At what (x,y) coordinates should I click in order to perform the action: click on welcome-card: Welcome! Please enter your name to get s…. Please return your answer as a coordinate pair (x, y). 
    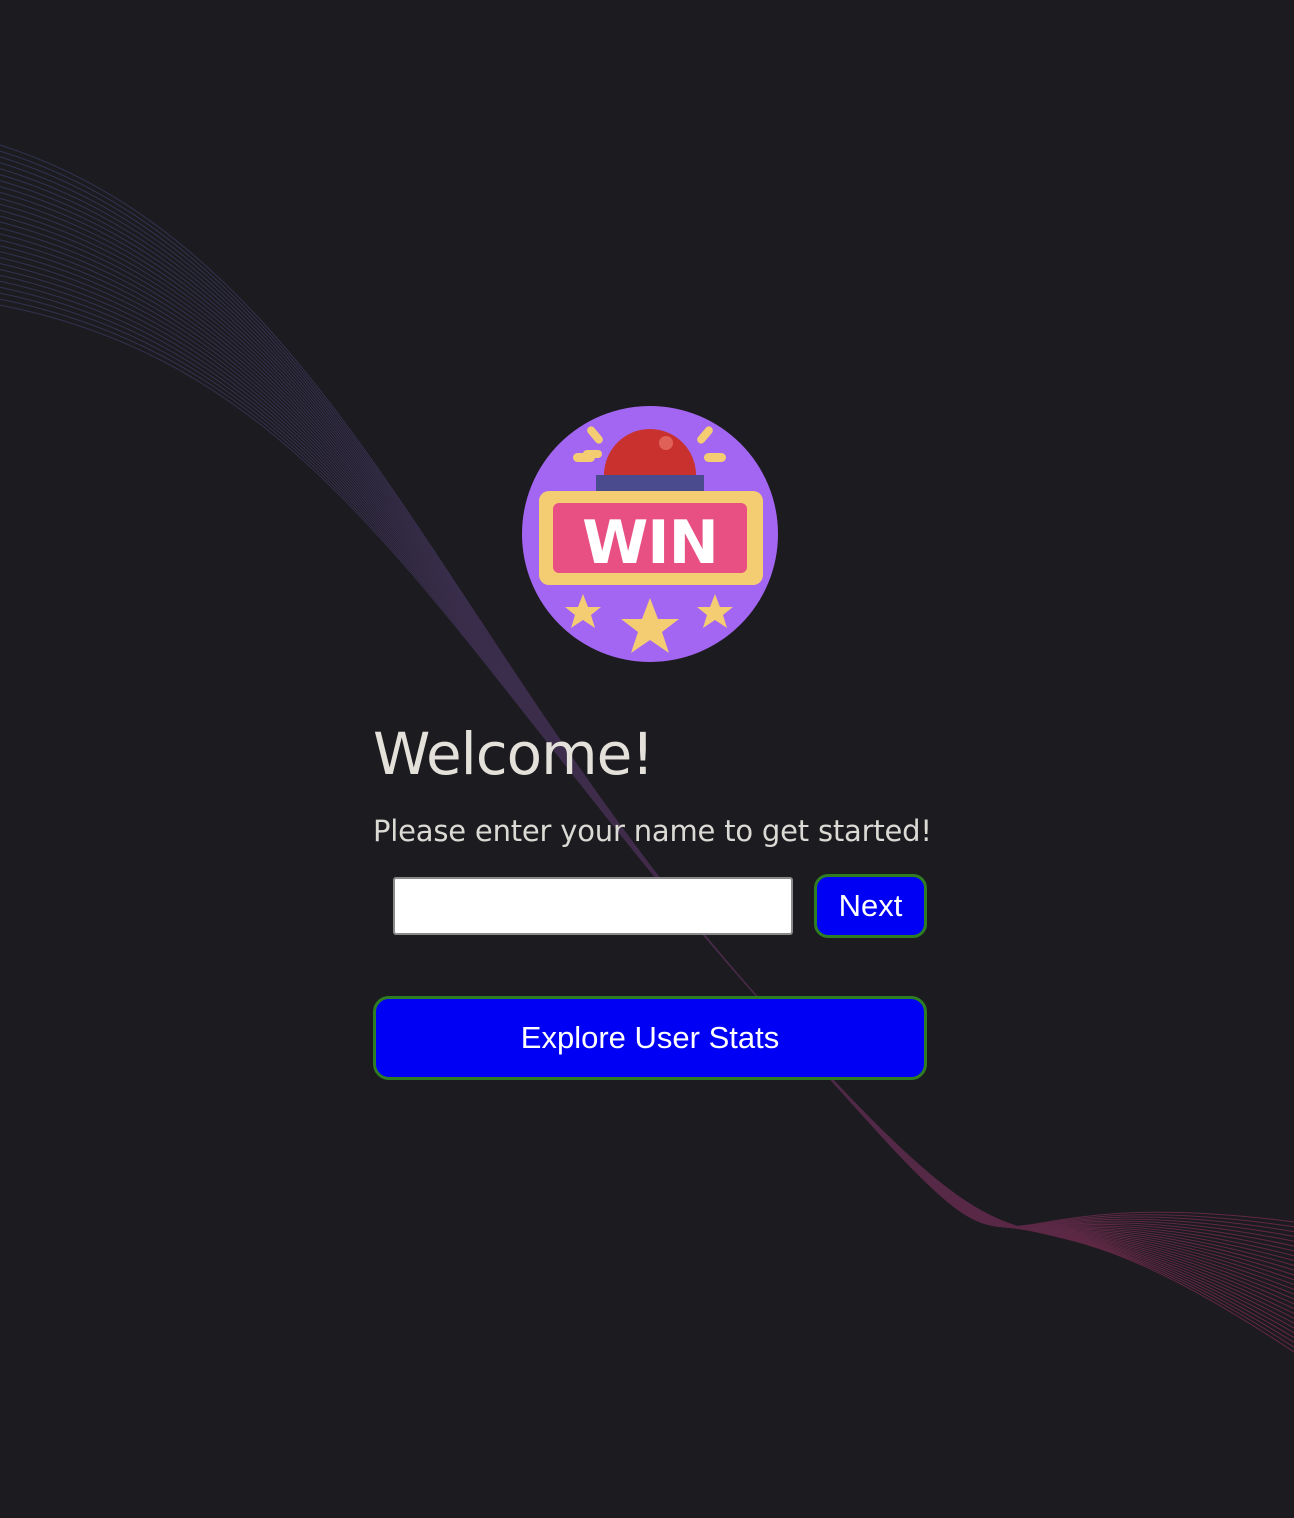
    Looking at the image, I should click on (652, 899).